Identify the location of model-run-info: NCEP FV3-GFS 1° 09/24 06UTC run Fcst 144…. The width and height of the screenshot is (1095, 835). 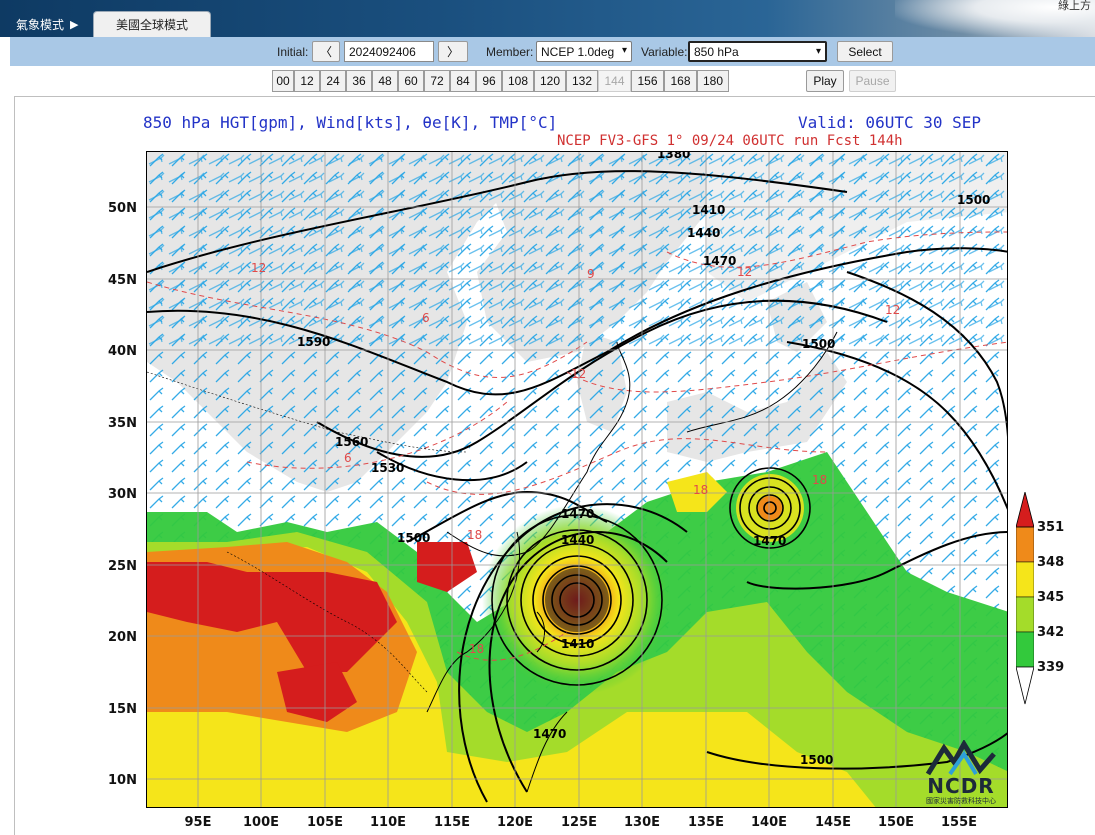
(730, 141).